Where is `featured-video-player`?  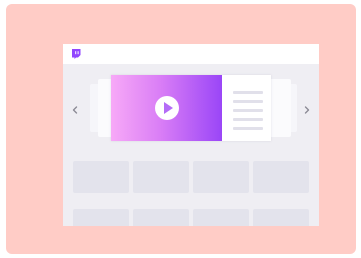 featured-video-player is located at coordinates (166, 108).